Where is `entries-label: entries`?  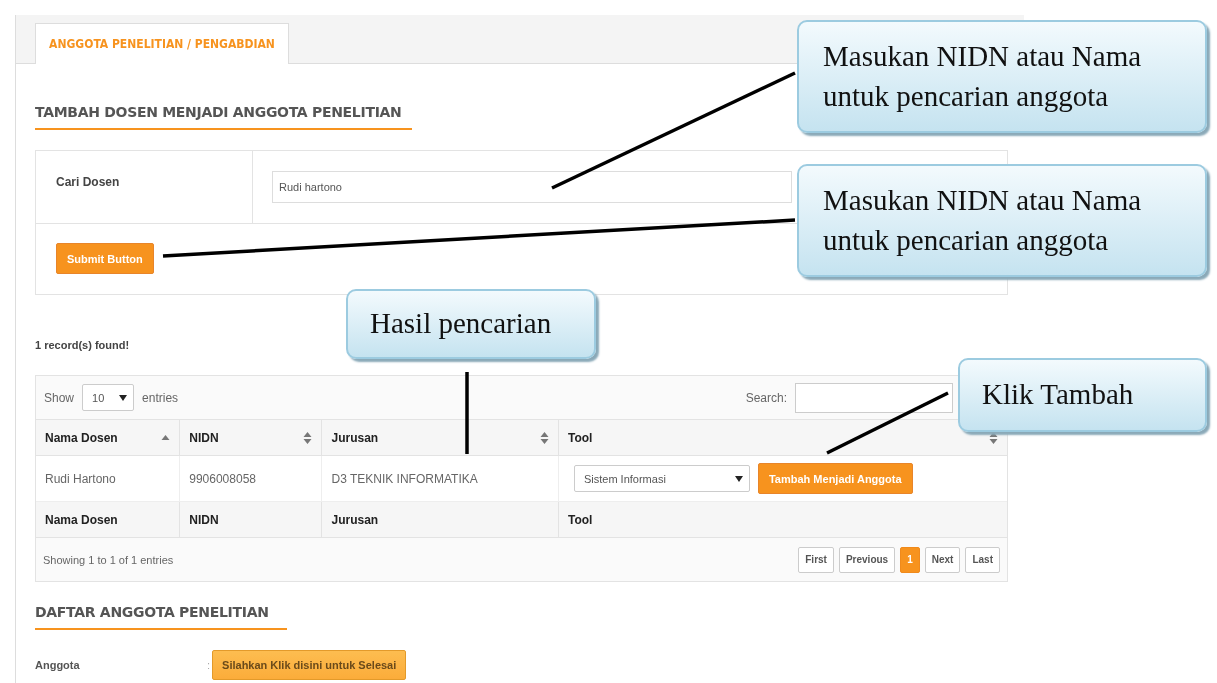 entries-label: entries is located at coordinates (160, 397).